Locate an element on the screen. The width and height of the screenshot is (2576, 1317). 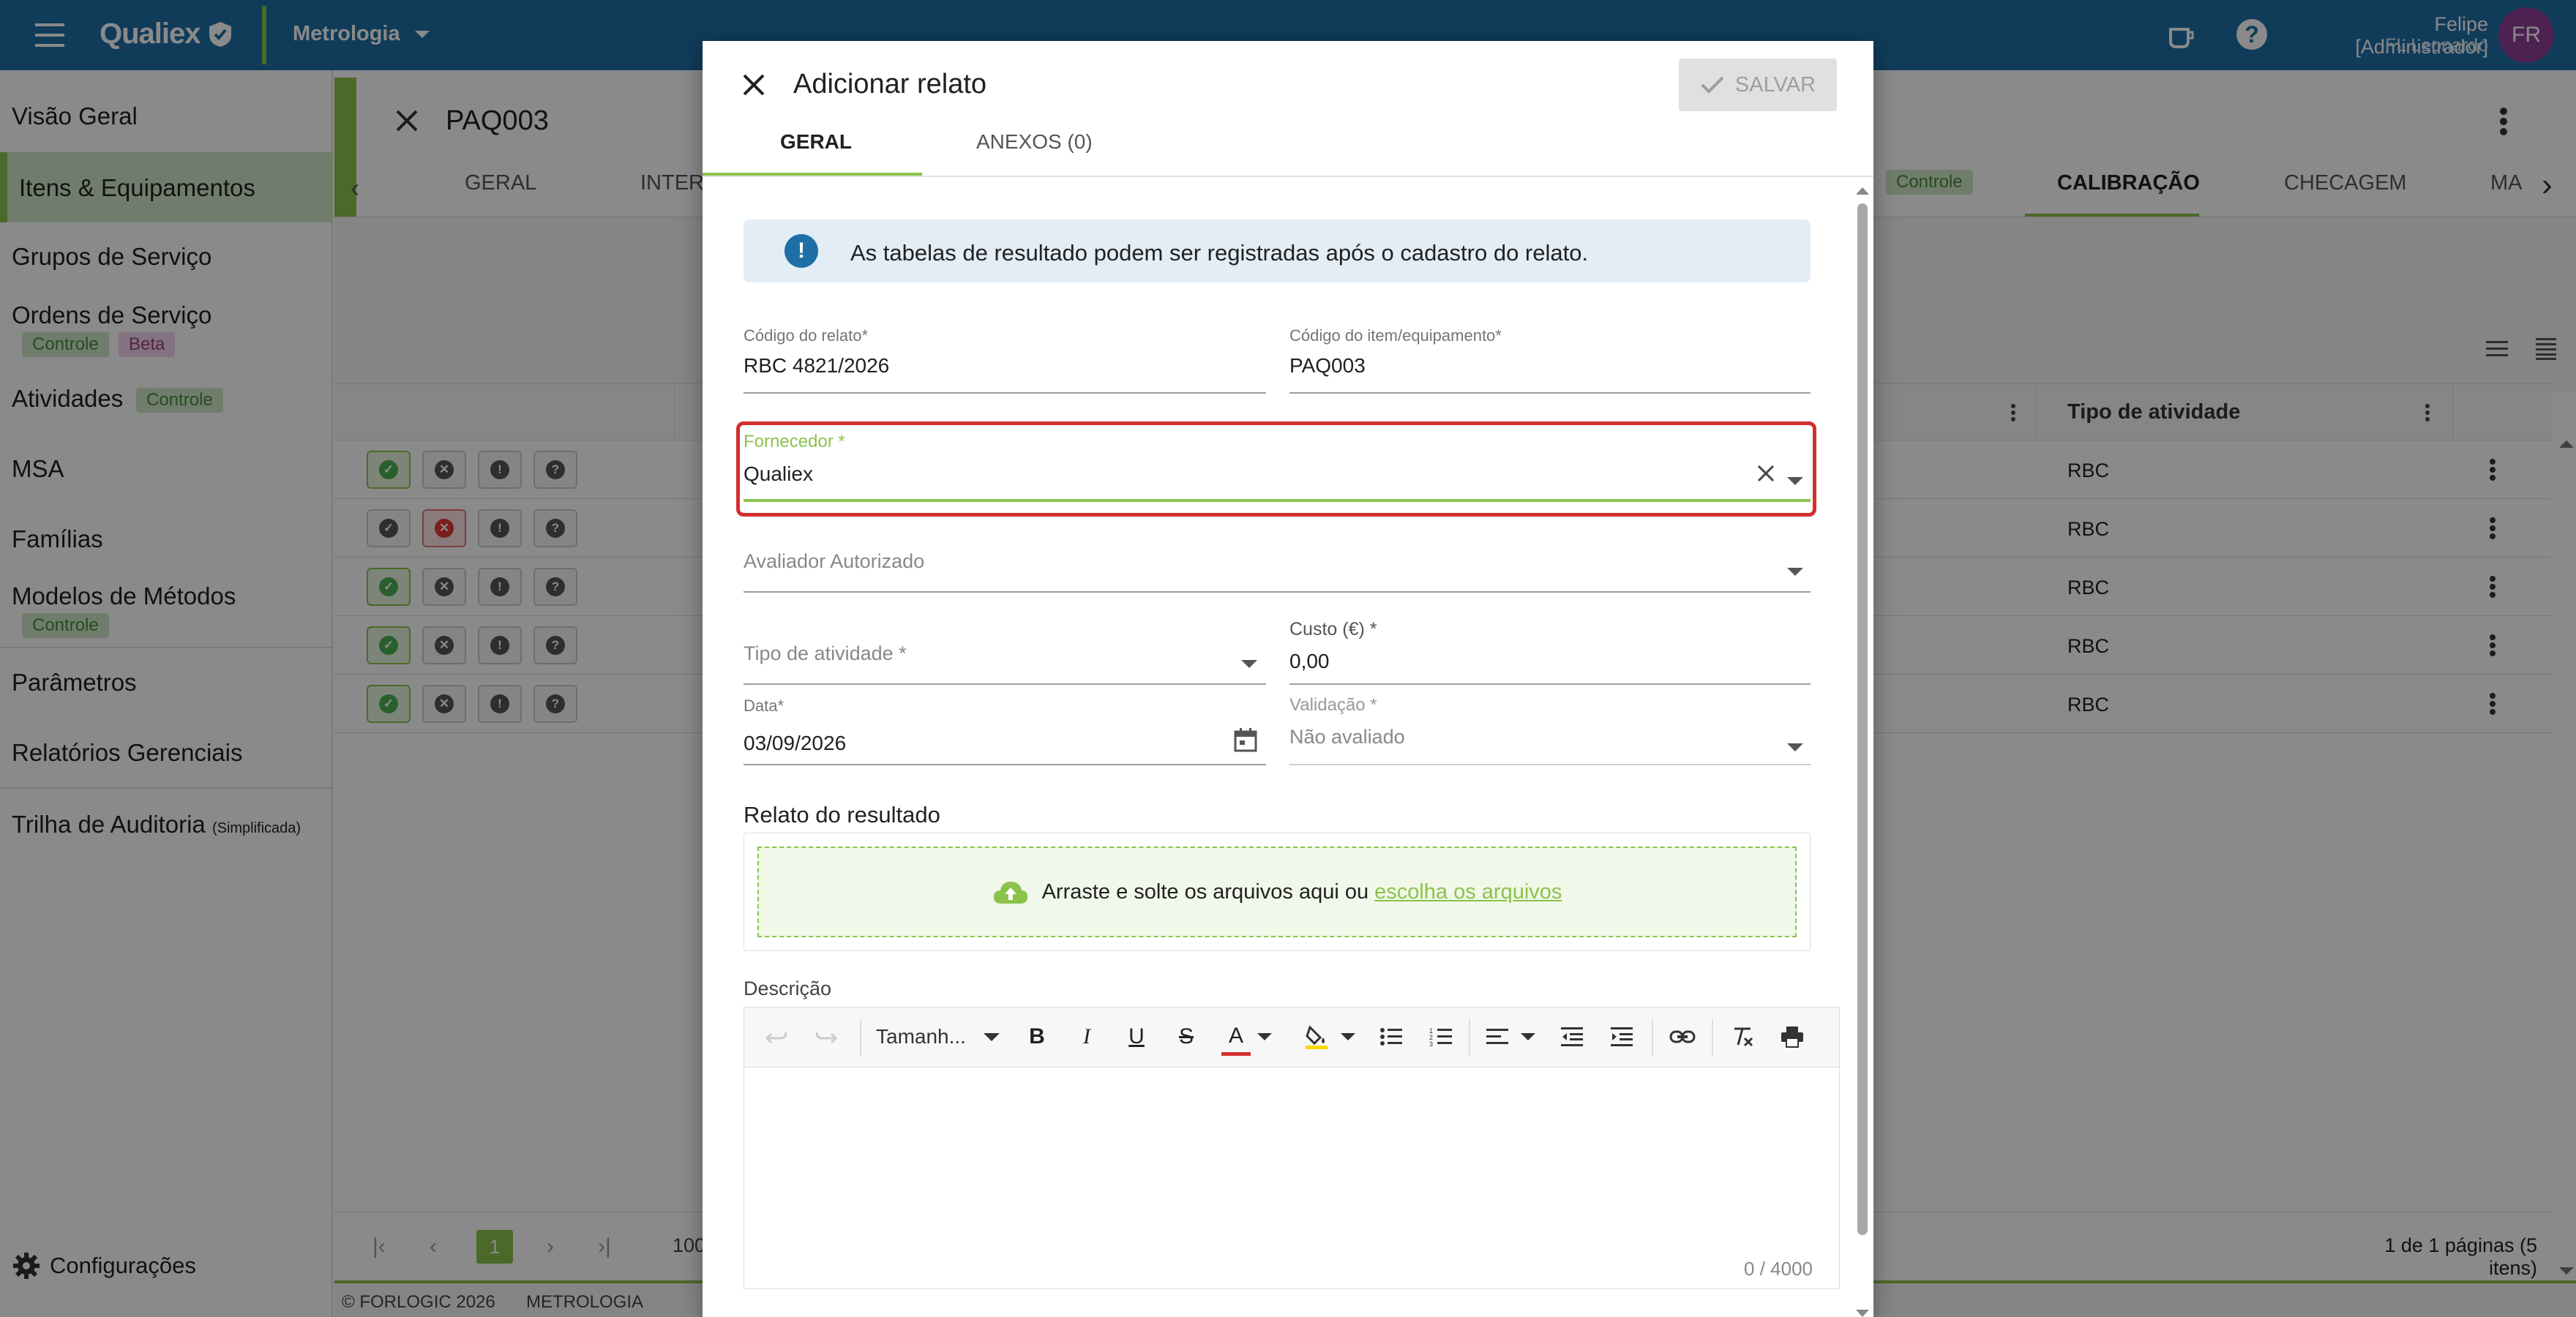
numbered-list-icon: 123 is located at coordinates (1441, 1037).